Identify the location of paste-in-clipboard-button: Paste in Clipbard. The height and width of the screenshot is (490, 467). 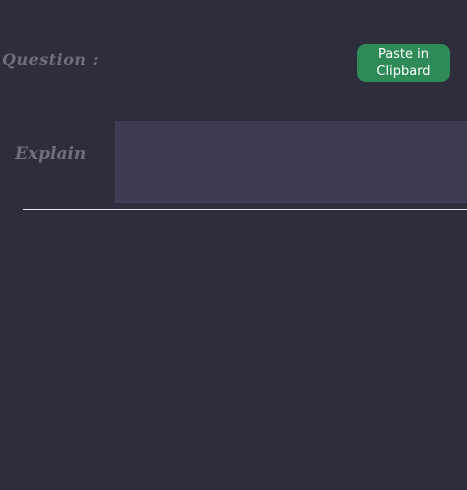
(403, 63).